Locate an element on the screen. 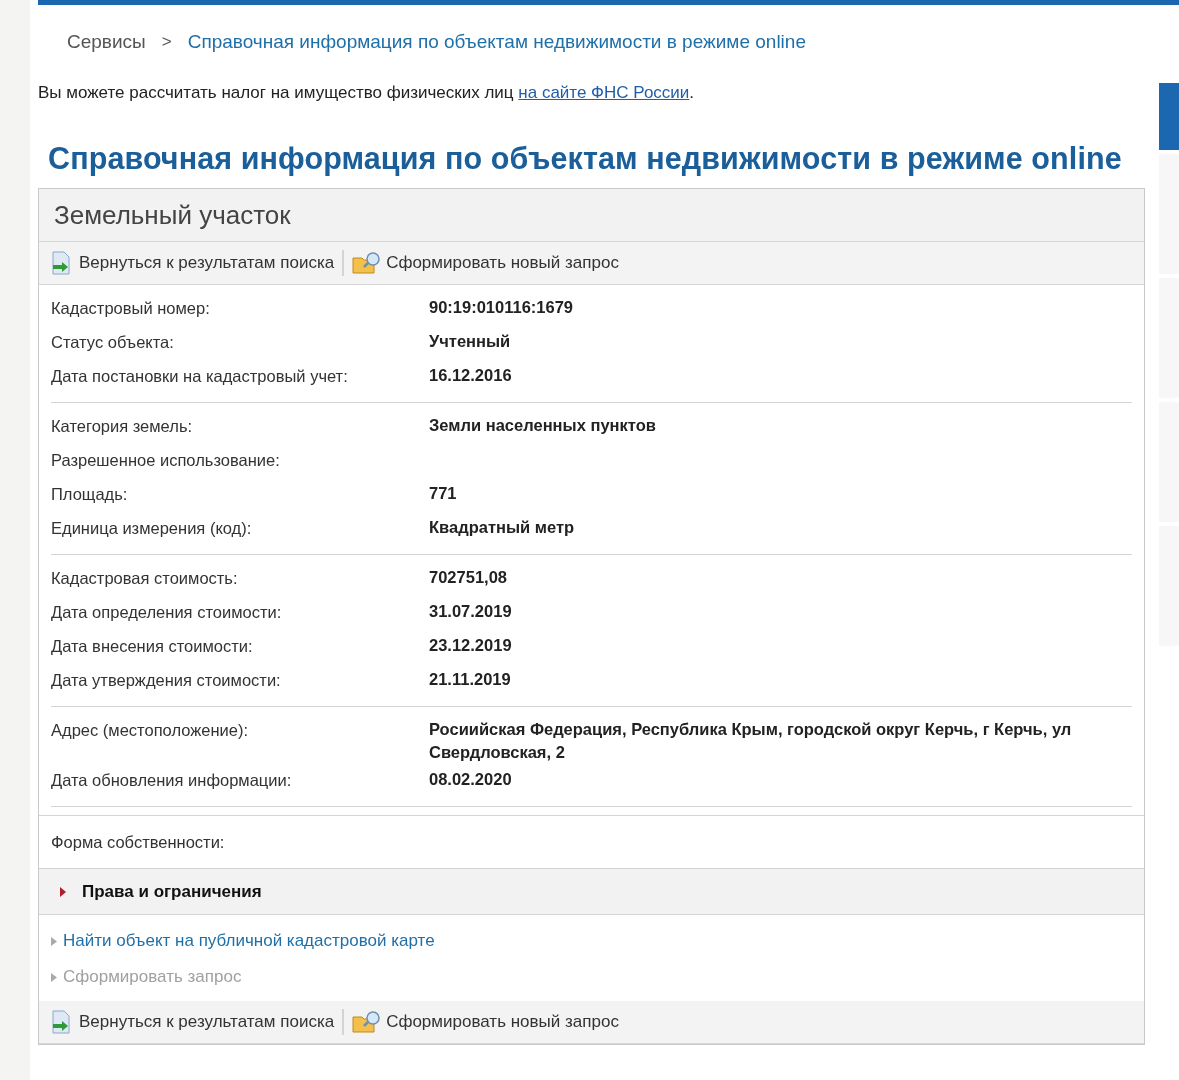 Image resolution: width=1179 pixels, height=1080 pixels. field-value: Квадратный метр is located at coordinates (502, 527).